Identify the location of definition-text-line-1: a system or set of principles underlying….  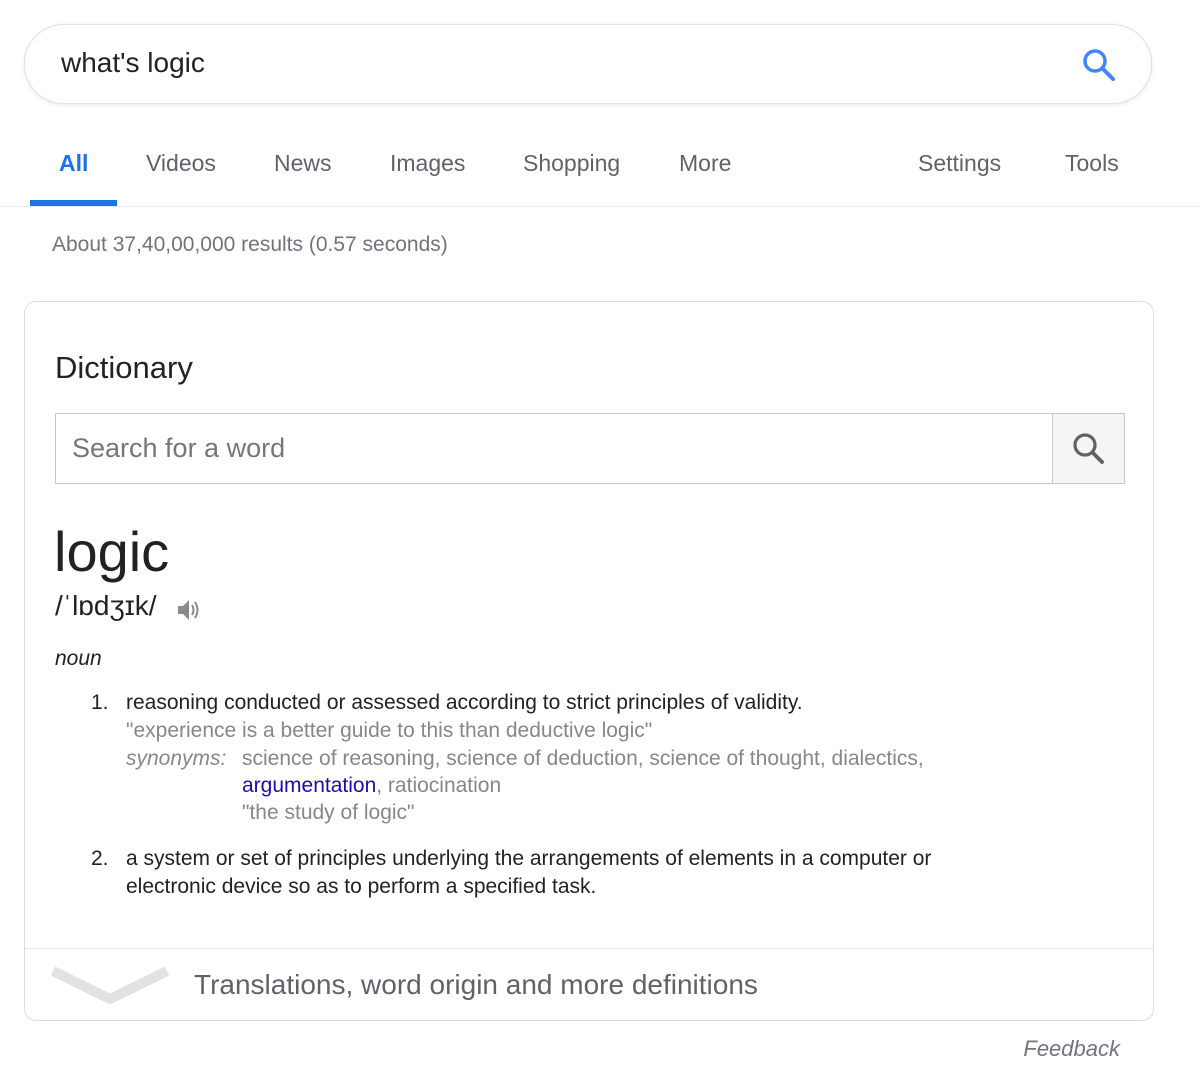
(529, 858).